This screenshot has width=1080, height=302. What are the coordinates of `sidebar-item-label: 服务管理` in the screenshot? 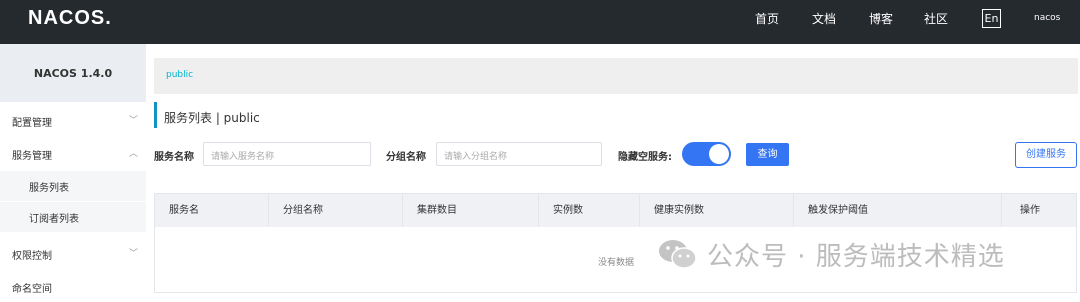 It's located at (32, 156).